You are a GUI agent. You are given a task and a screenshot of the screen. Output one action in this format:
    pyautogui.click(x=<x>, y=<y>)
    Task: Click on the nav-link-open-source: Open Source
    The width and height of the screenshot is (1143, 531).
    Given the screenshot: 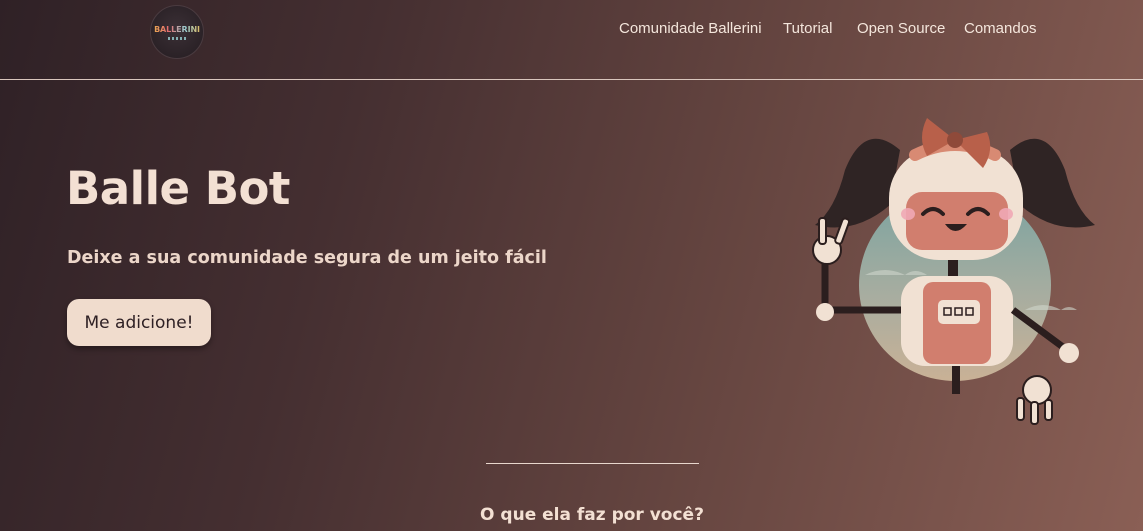 What is the action you would take?
    pyautogui.click(x=901, y=28)
    